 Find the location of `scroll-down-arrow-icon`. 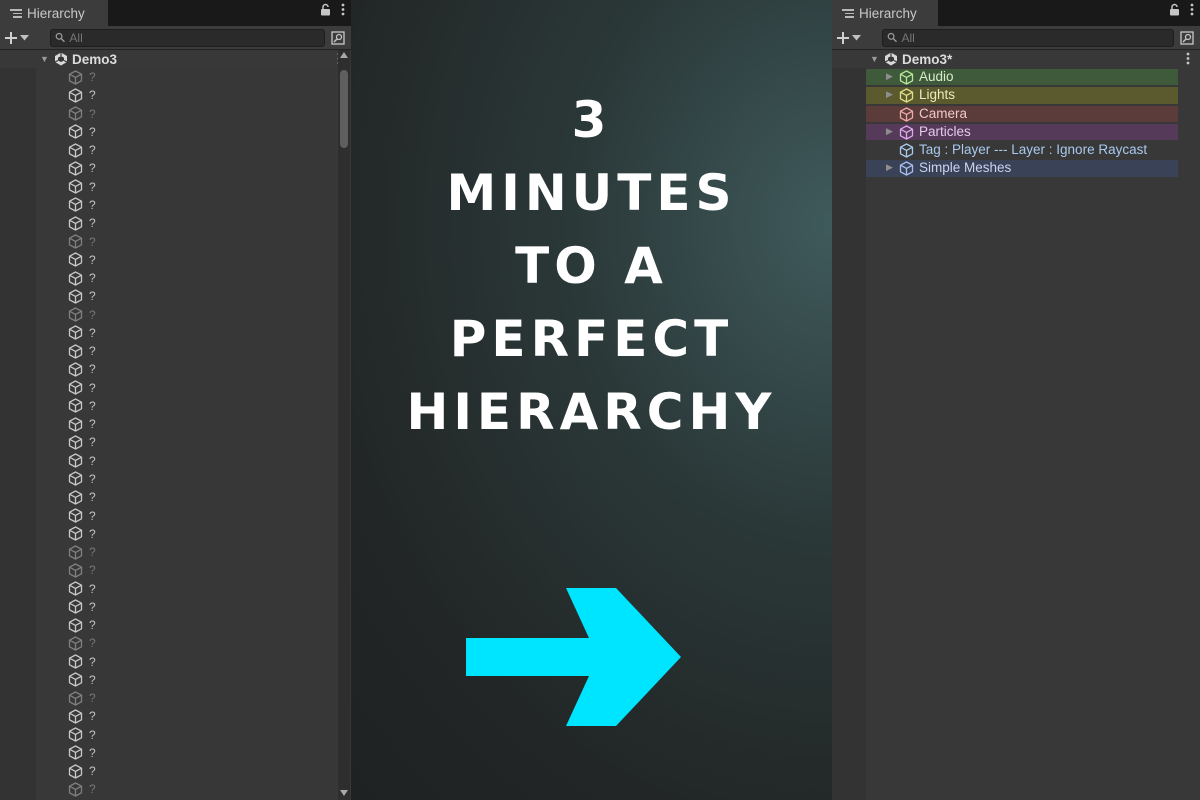

scroll-down-arrow-icon is located at coordinates (344, 793).